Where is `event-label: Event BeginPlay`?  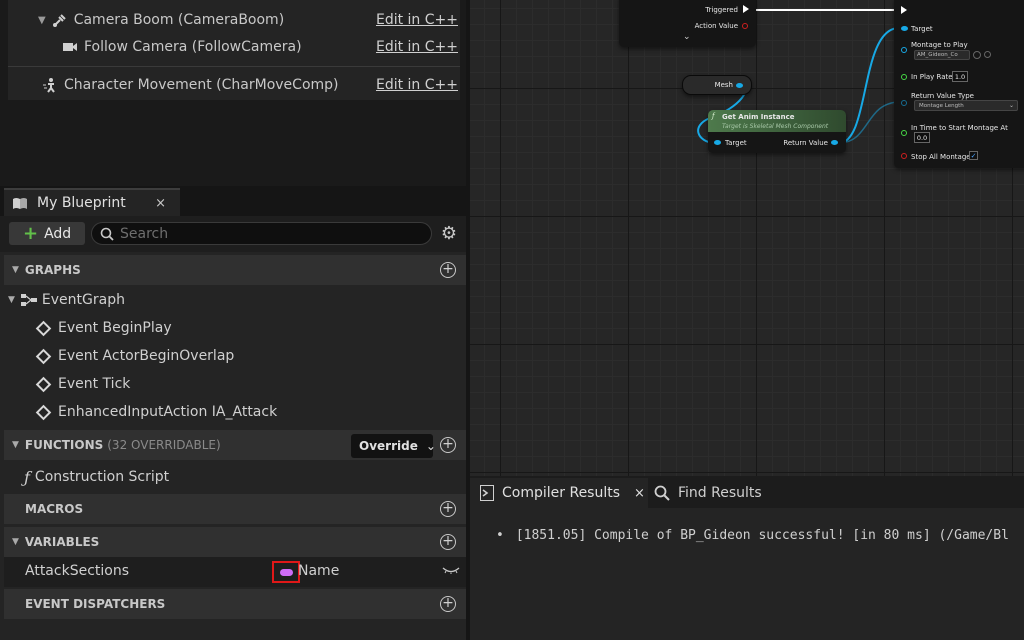 event-label: Event BeginPlay is located at coordinates (115, 328).